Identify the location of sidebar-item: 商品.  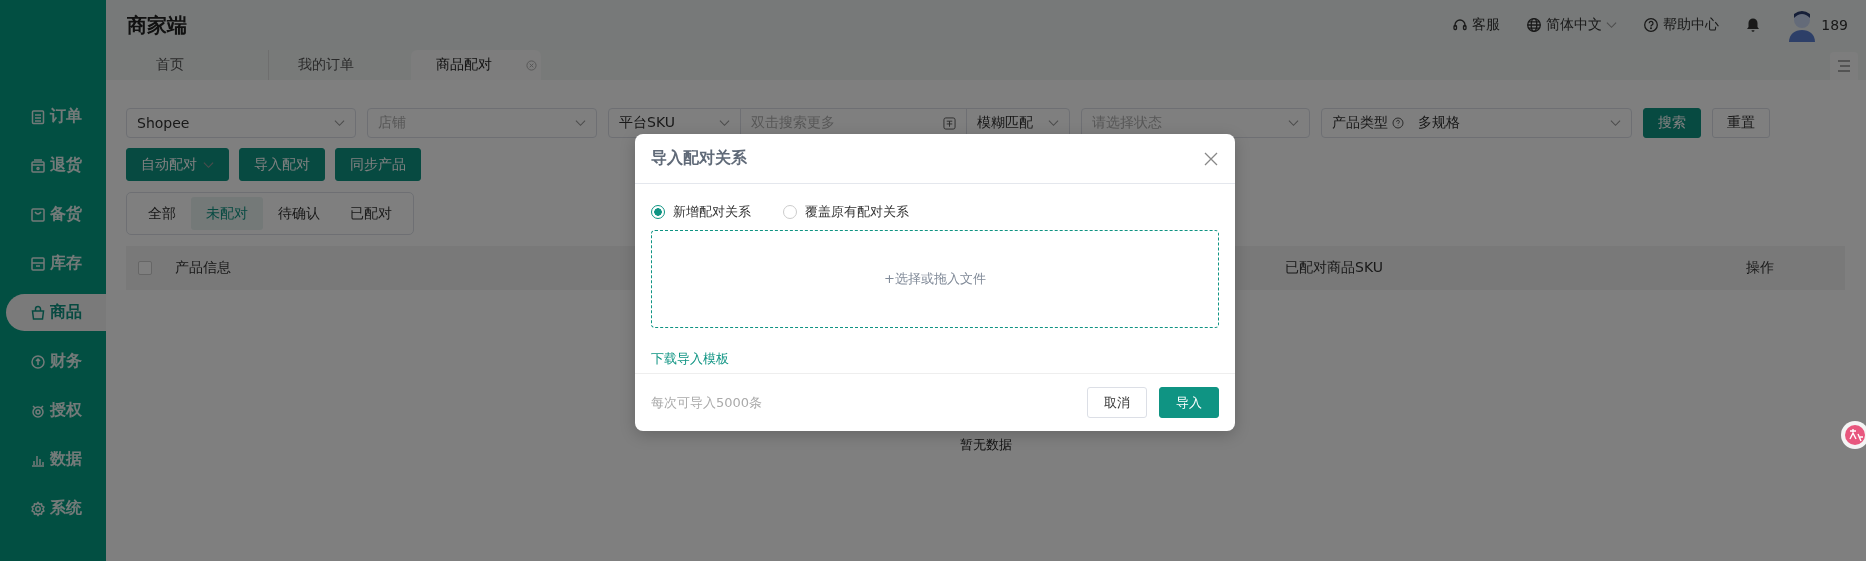
(56, 312).